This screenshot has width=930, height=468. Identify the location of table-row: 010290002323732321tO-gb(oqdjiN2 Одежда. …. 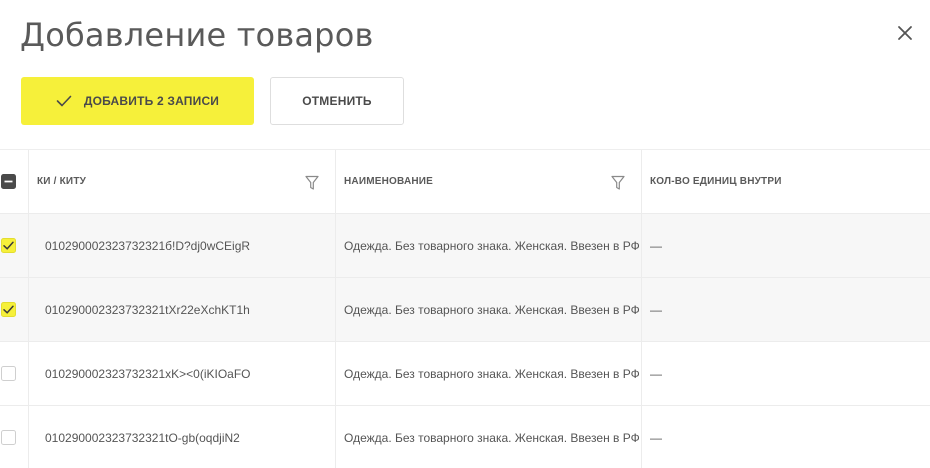
(465, 437).